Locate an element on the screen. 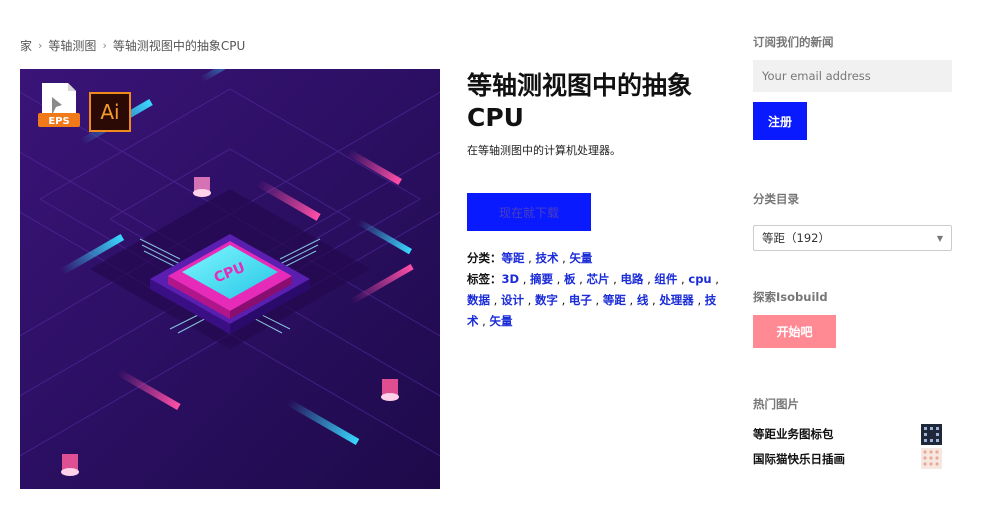  categories-label: 分类： is located at coordinates (484, 258).